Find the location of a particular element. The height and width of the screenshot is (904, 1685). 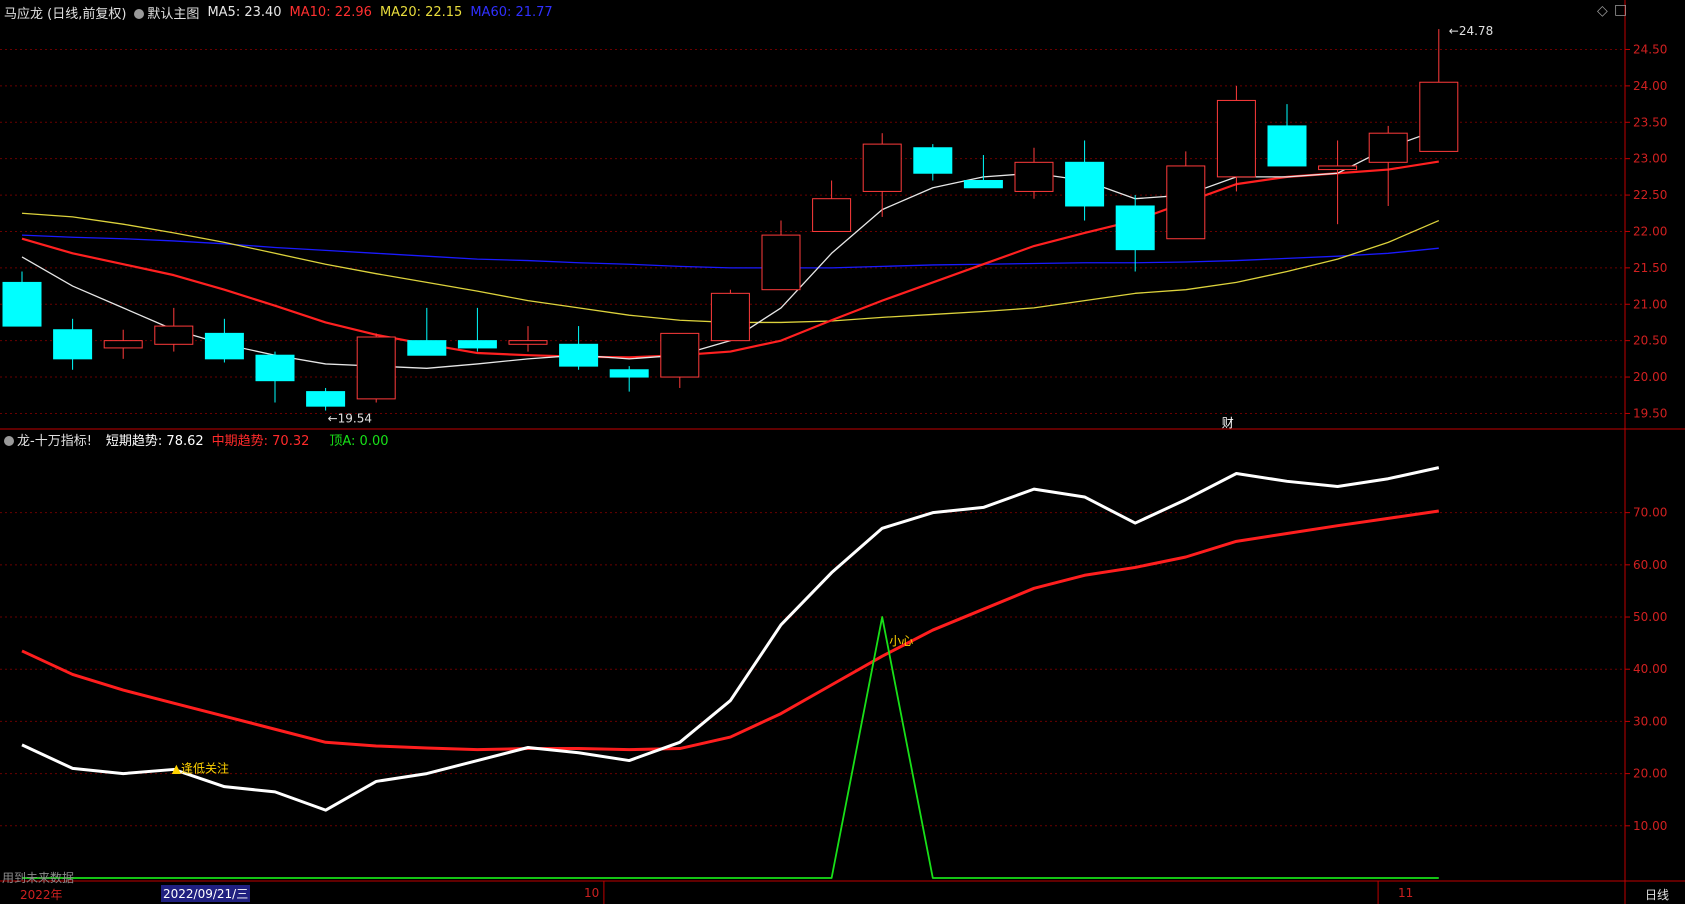

ma5-value: MA5: 23.40 is located at coordinates (244, 12).